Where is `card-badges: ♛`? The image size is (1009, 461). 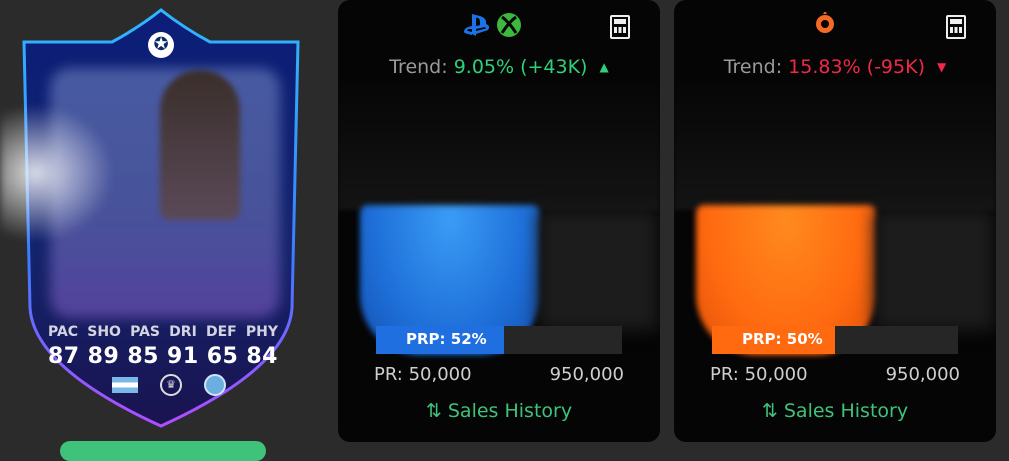
card-badges: ♛ is located at coordinates (169, 385).